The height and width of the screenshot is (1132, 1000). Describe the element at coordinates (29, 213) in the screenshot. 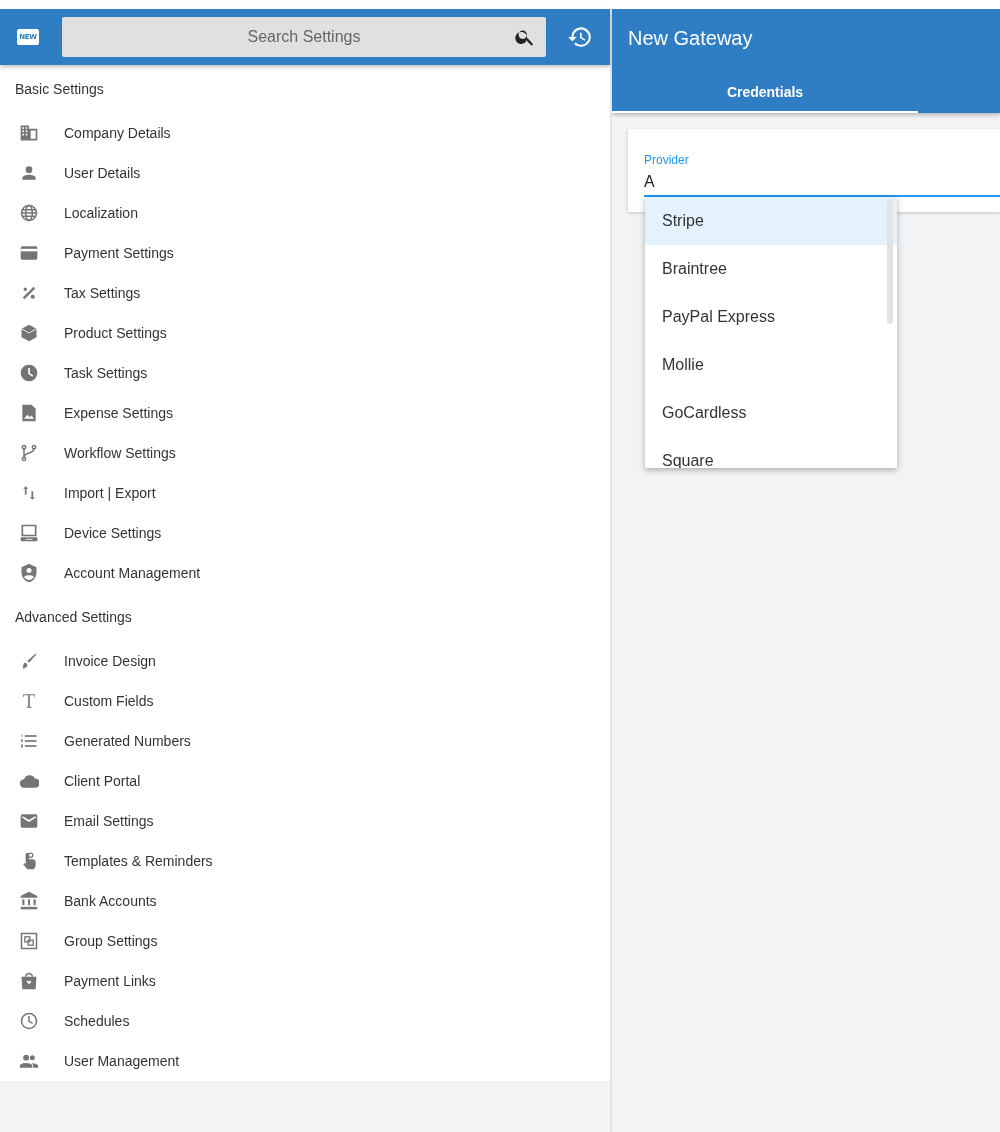

I see `globe-icon` at that location.